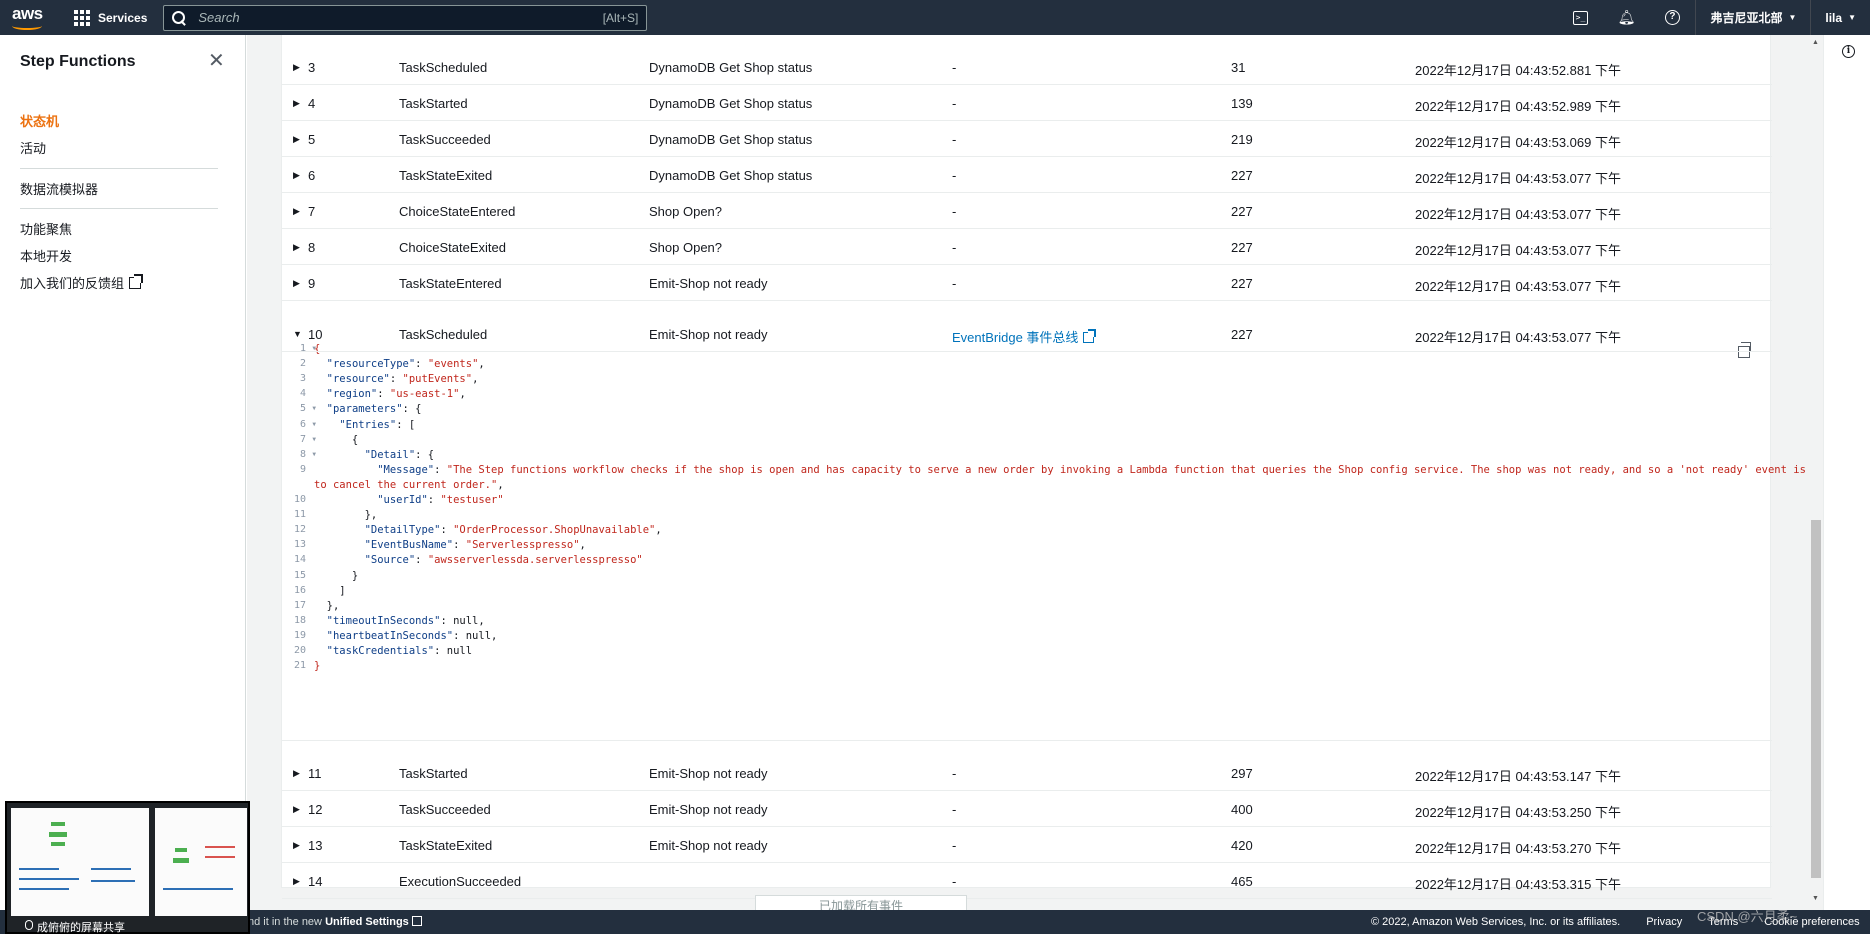 This screenshot has height=935, width=1870. Describe the element at coordinates (39, 120) in the screenshot. I see `sidebar-item-state-machines: 状态机` at that location.